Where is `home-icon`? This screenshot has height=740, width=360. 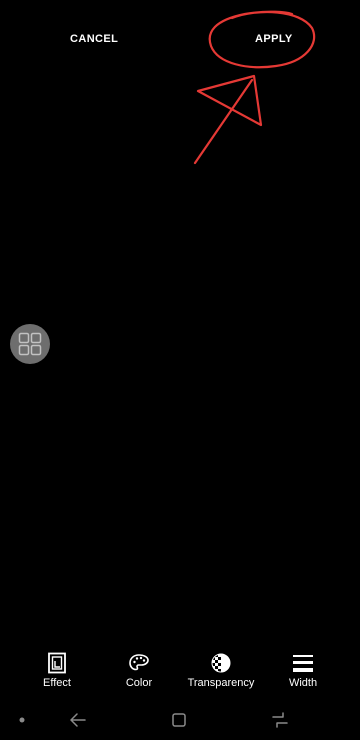
home-icon is located at coordinates (179, 720).